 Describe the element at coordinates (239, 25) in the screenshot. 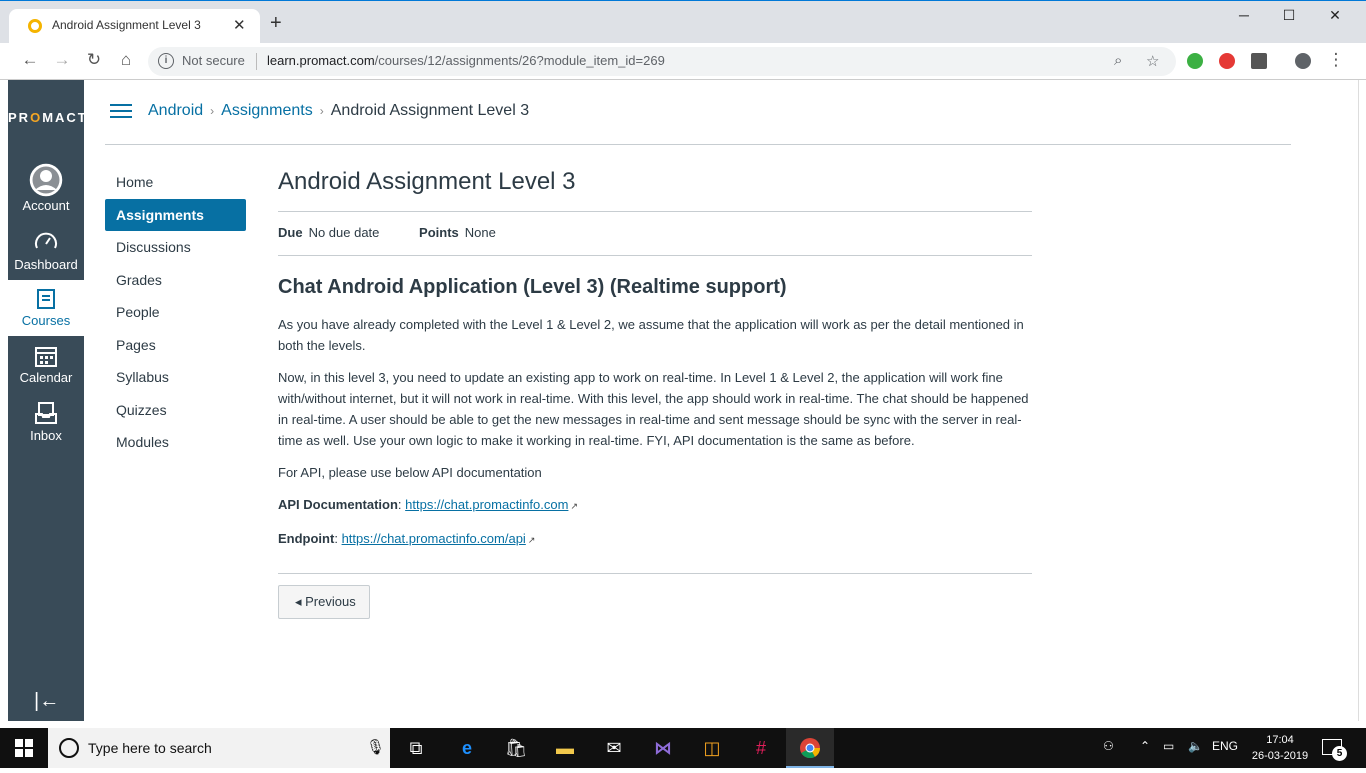

I see `close-tab-icon: ✕` at that location.